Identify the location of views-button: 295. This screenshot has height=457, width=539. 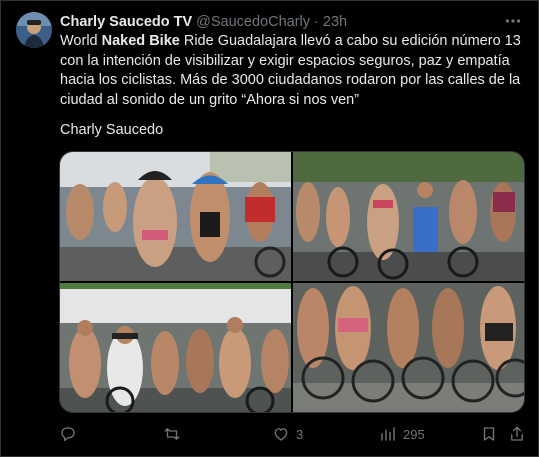
(402, 434).